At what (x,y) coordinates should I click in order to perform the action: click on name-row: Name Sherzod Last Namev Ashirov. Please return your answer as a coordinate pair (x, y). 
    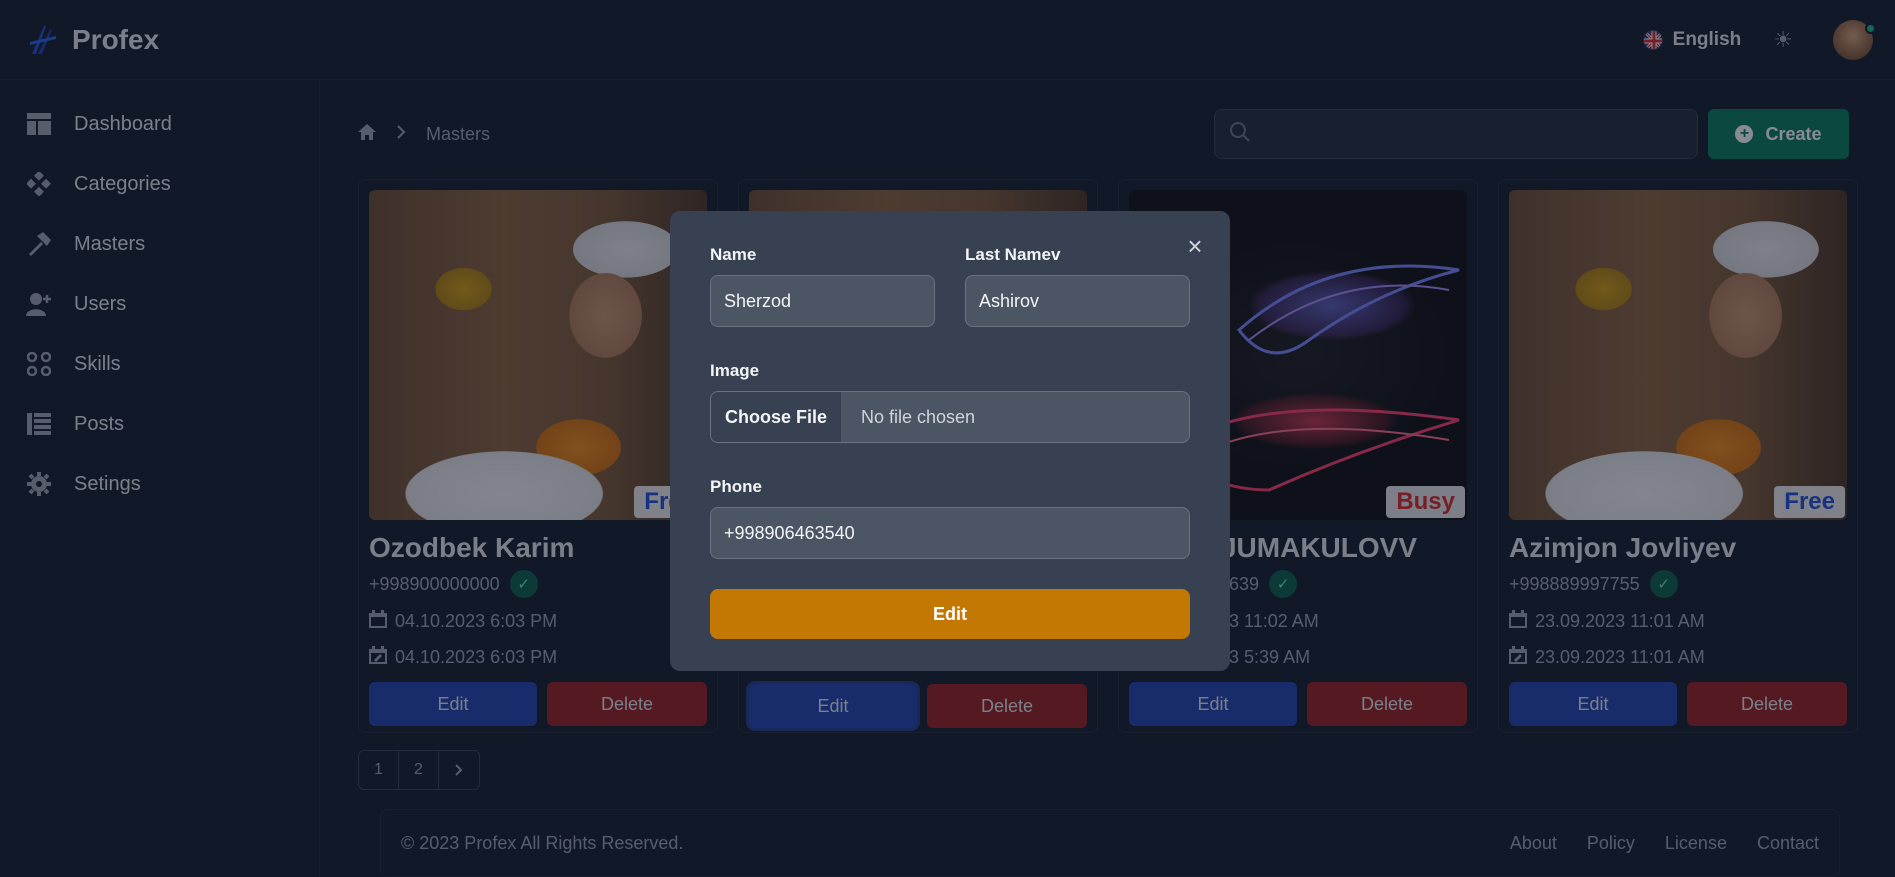
    Looking at the image, I should click on (950, 286).